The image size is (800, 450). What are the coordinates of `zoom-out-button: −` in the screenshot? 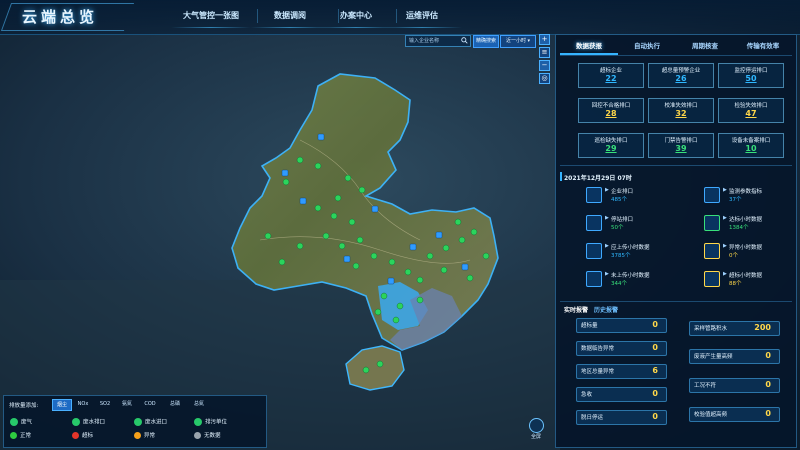 It's located at (544, 65).